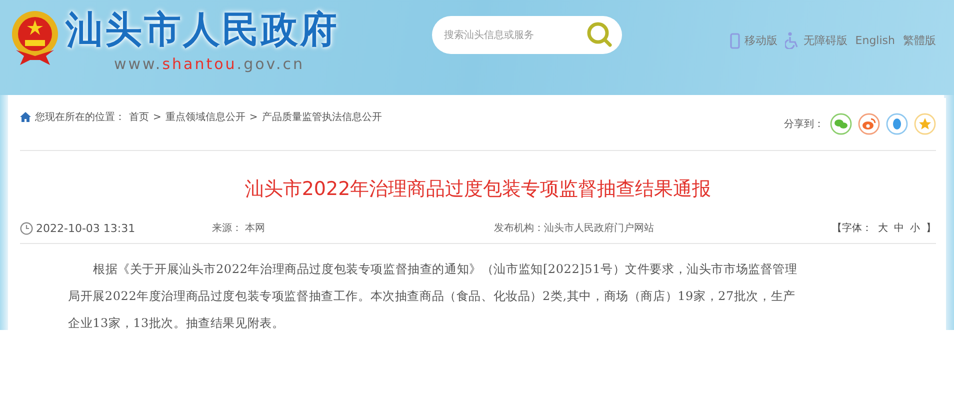  What do you see at coordinates (735, 40) in the screenshot?
I see `phone-icon` at bounding box center [735, 40].